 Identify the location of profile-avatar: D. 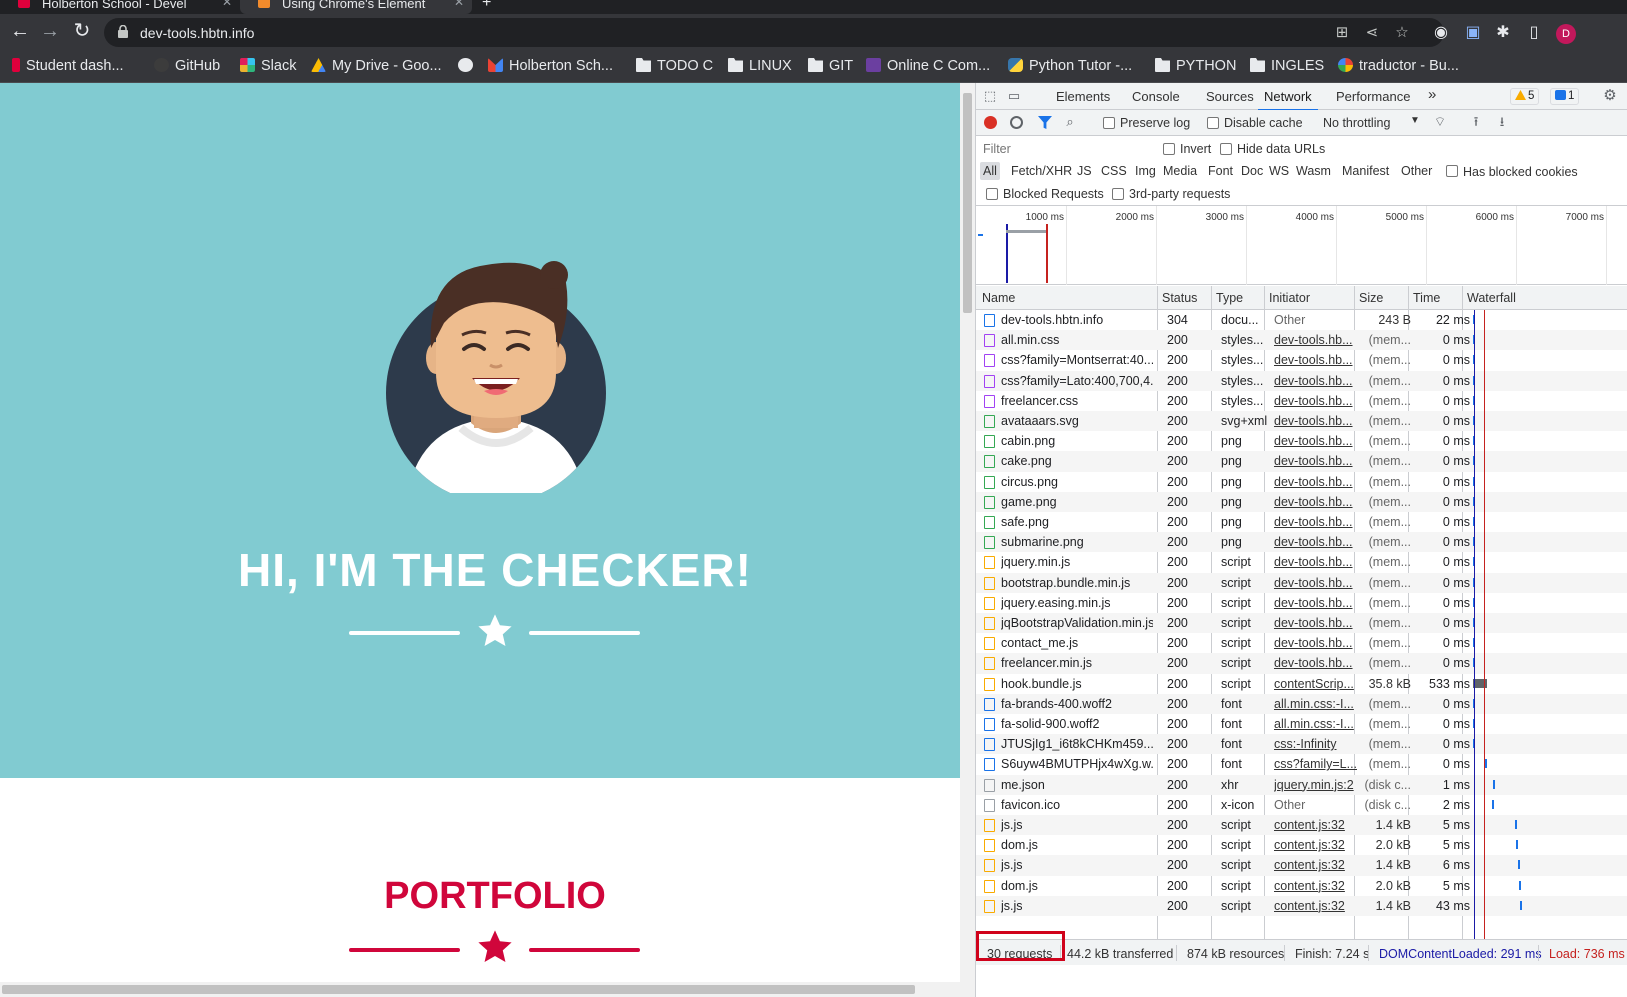
(1566, 34).